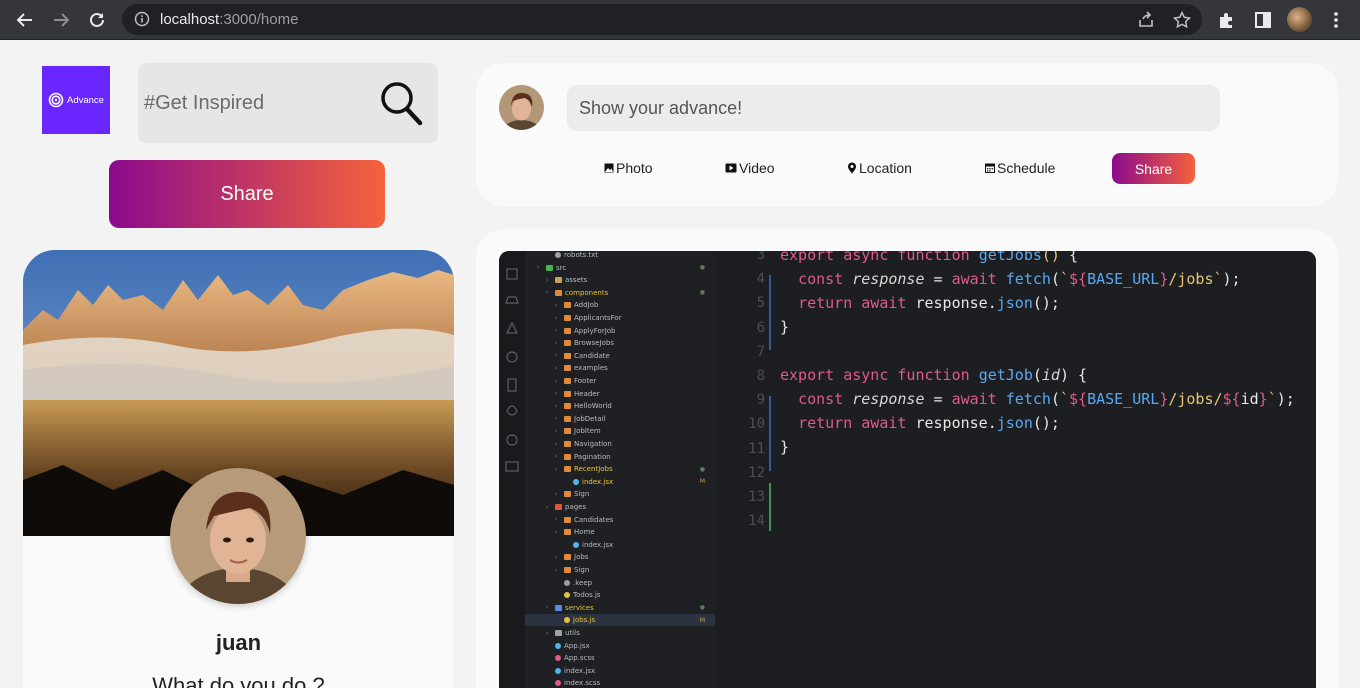  I want to click on explorer-item: › JobItem, so click(620, 431).